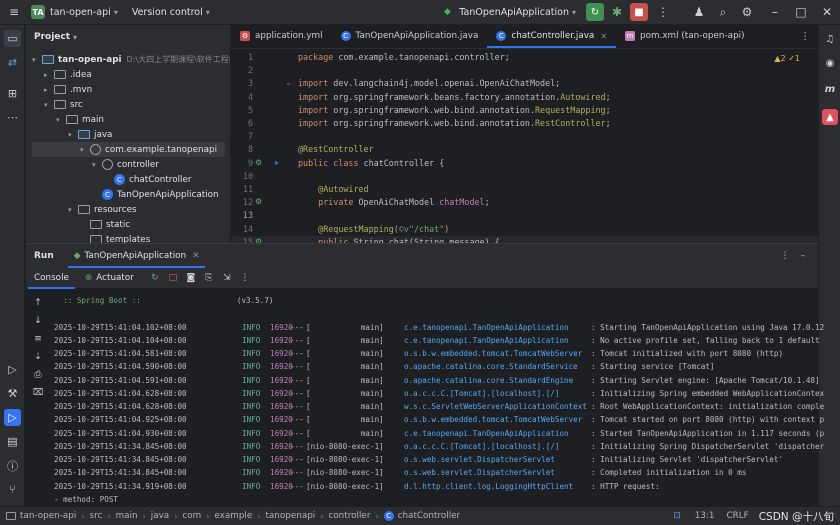  Describe the element at coordinates (787, 58) in the screenshot. I see `inspection-widget: ▲2 ✓1` at that location.